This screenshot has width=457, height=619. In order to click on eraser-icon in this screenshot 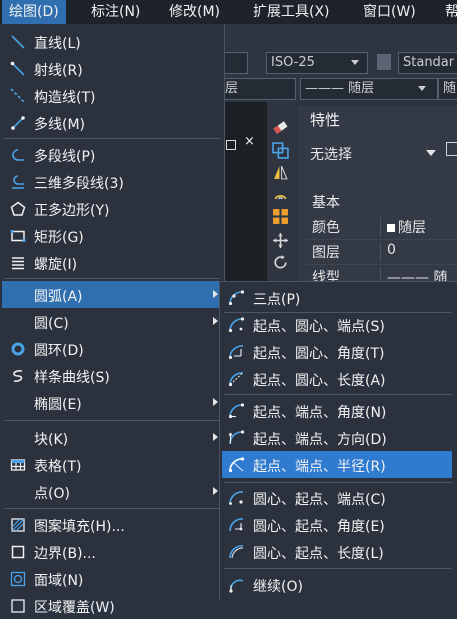, I will do `click(280, 126)`.